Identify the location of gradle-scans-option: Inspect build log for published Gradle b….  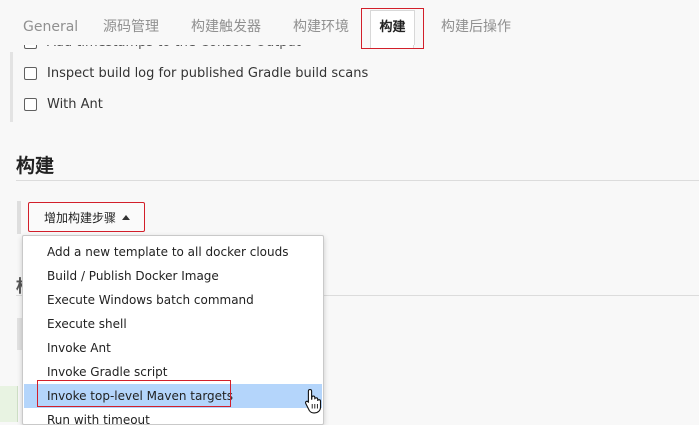
(196, 73).